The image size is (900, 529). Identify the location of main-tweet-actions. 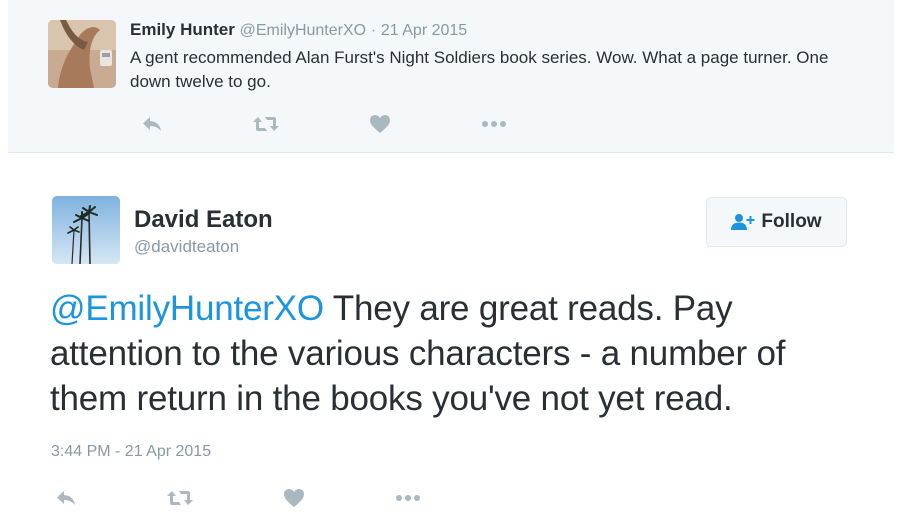
(260, 498).